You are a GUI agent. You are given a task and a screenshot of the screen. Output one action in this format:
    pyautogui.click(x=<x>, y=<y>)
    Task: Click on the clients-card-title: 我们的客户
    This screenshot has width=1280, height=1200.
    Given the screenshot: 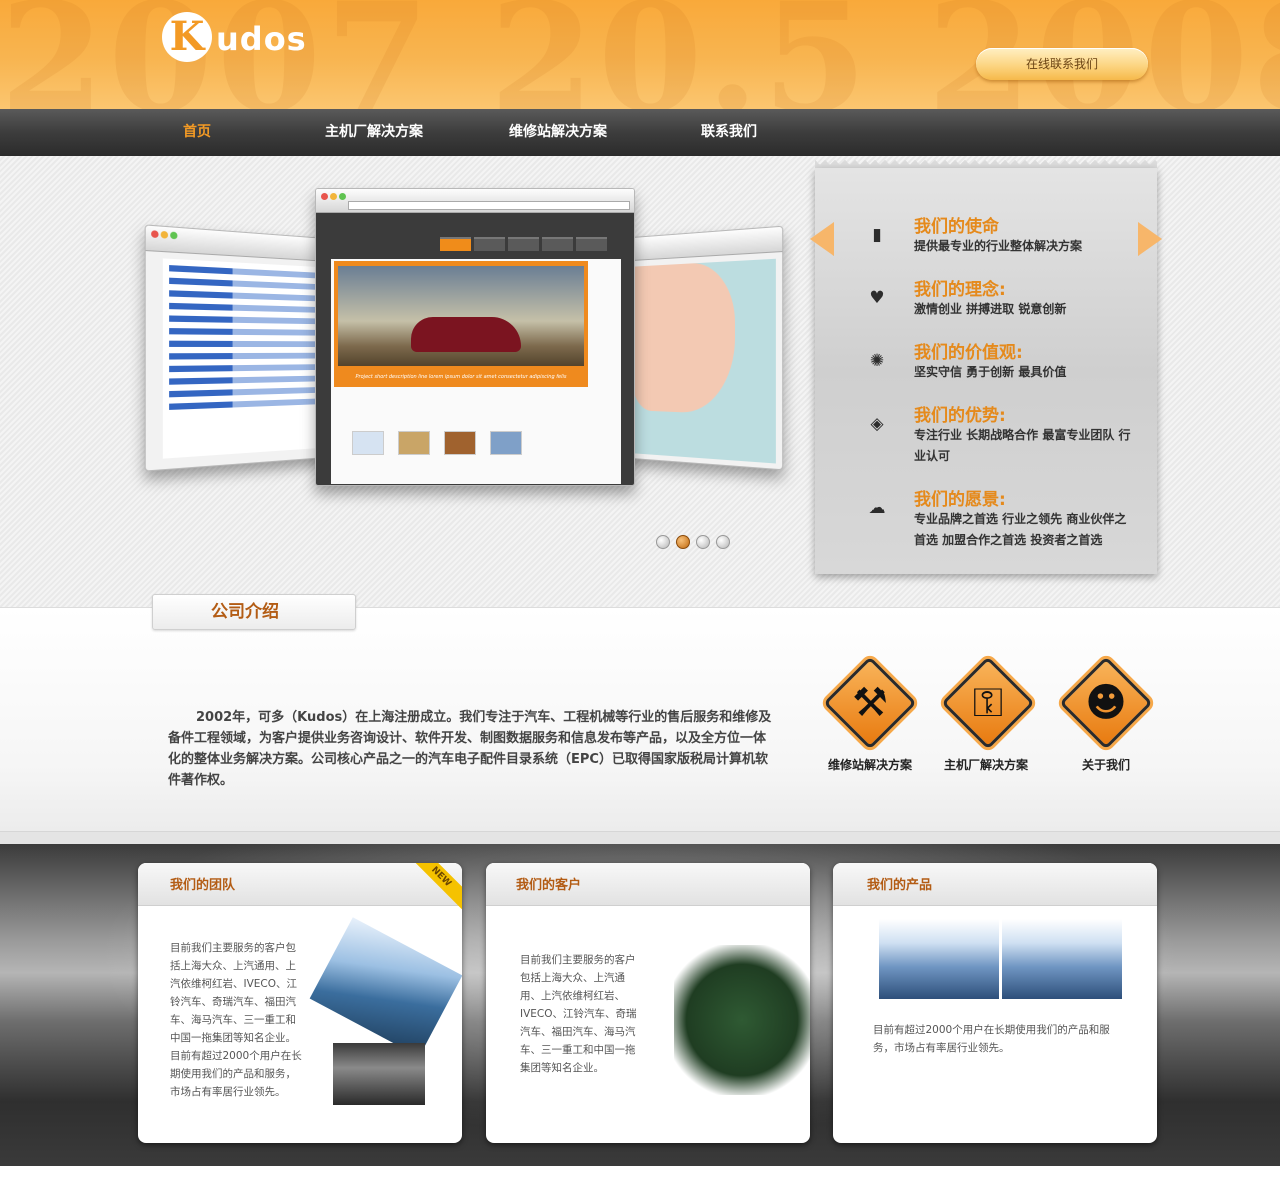 What is the action you would take?
    pyautogui.click(x=548, y=885)
    